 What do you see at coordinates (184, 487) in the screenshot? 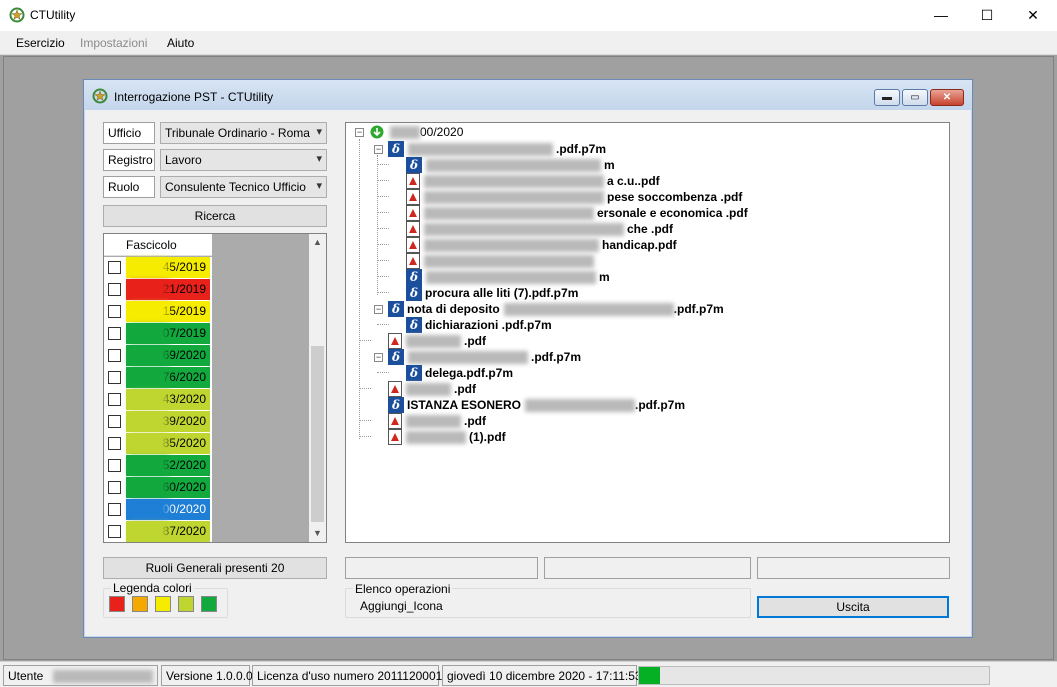
I see `fascicolo-number: 60/2020` at bounding box center [184, 487].